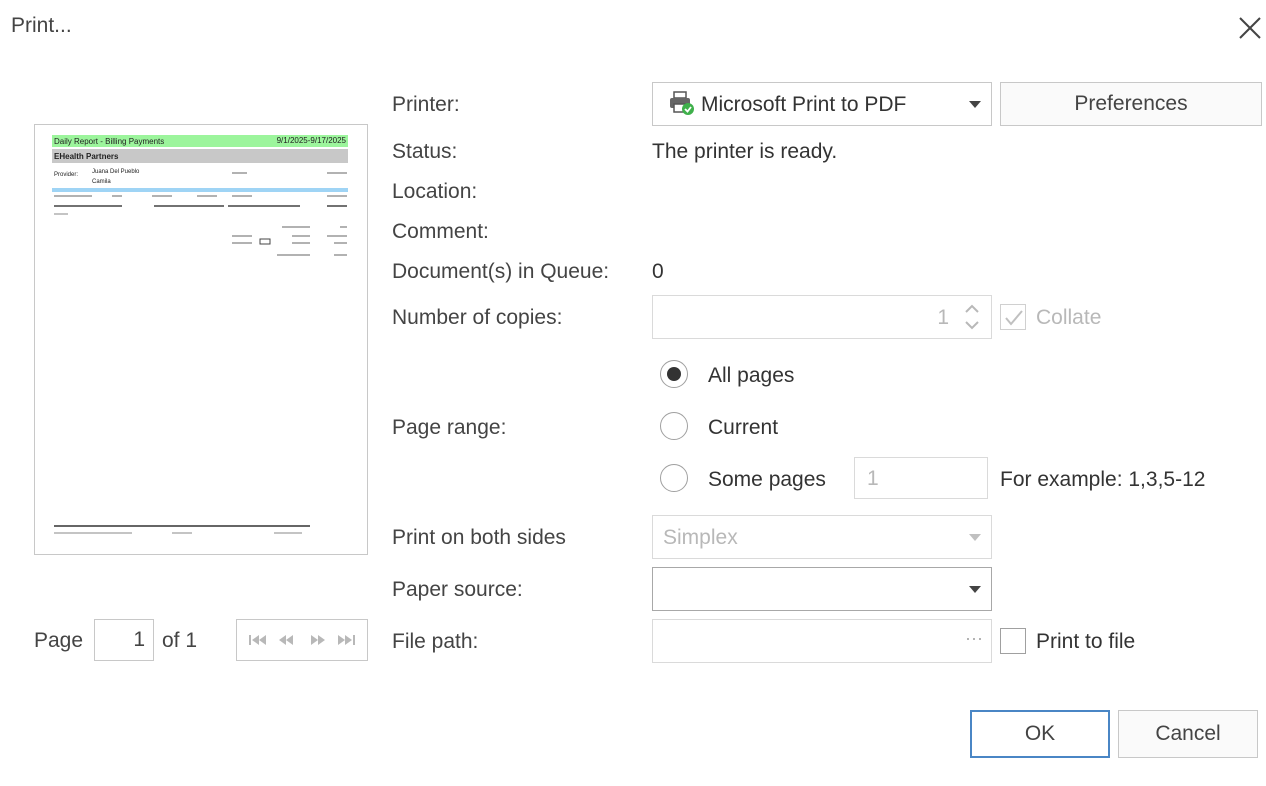 Image resolution: width=1266 pixels, height=786 pixels. I want to click on spinner-arrows-icon, so click(972, 317).